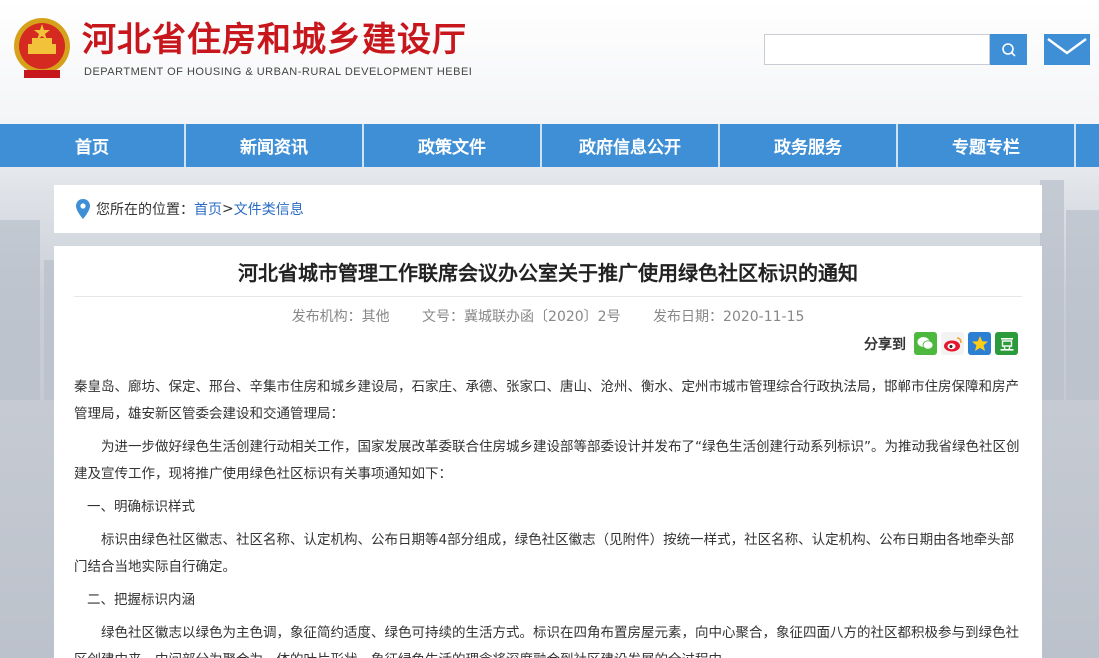 The height and width of the screenshot is (658, 1099). I want to click on article-section-heading: 二、把握标识内涵, so click(141, 600).